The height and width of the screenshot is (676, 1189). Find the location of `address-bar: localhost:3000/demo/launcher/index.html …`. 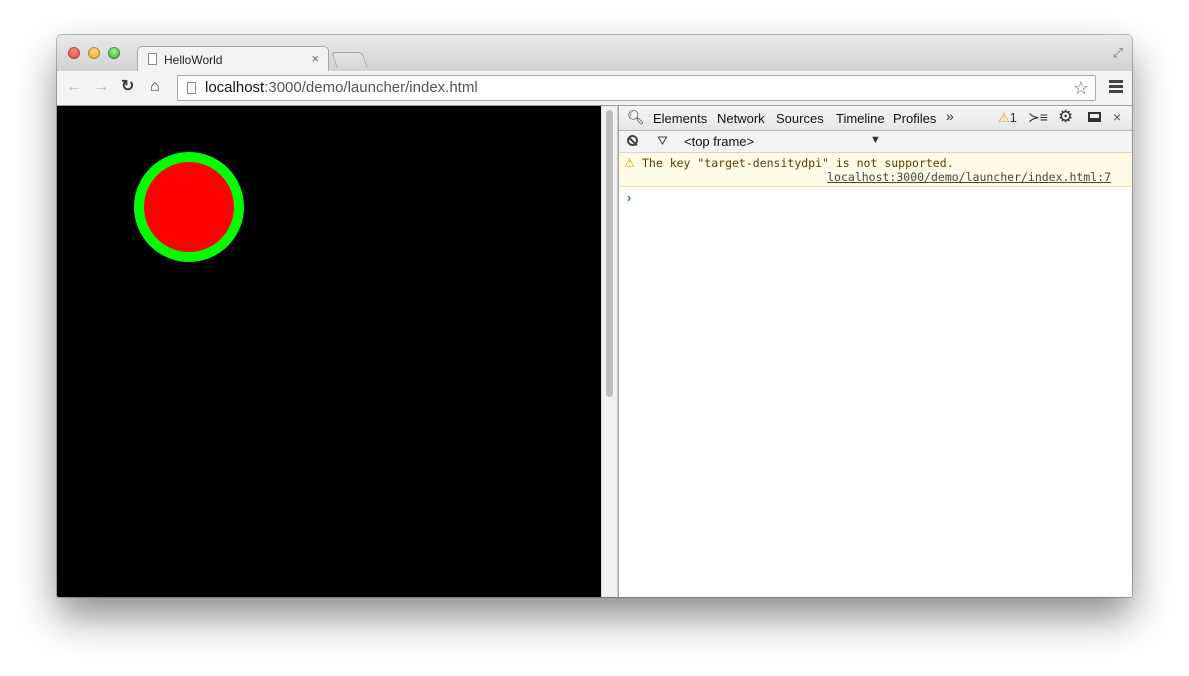

address-bar: localhost:3000/demo/launcher/index.html … is located at coordinates (636, 88).